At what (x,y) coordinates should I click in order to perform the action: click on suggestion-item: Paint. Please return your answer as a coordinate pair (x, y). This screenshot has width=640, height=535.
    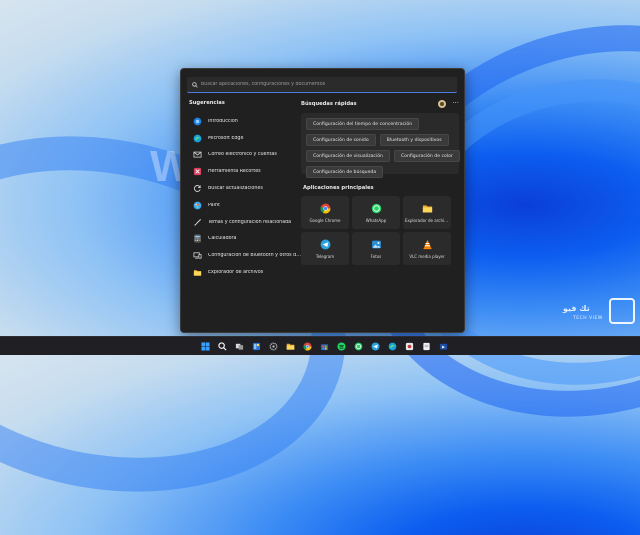
    Looking at the image, I should click on (244, 205).